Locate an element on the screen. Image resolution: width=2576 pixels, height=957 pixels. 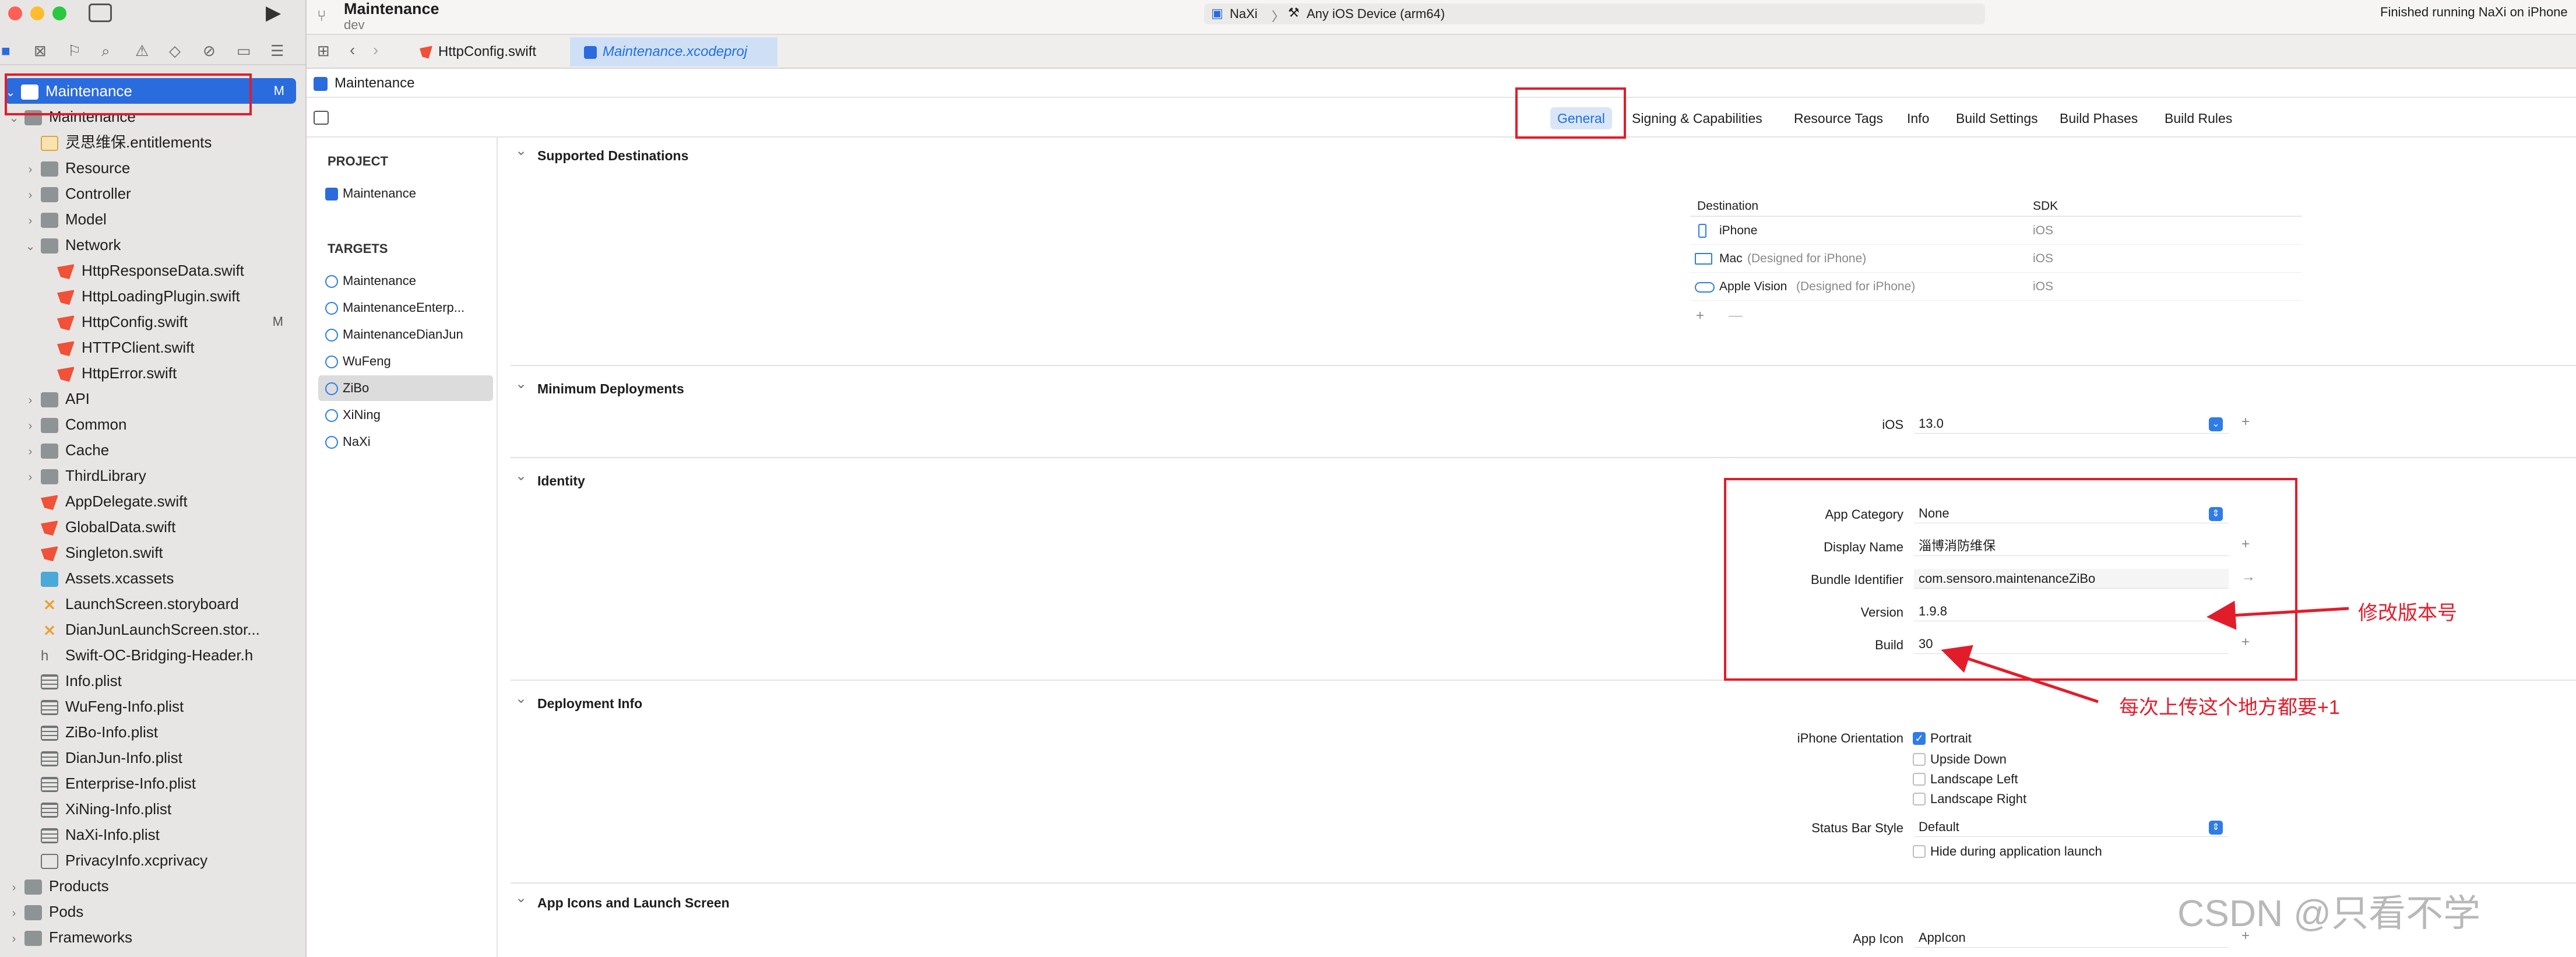
annotation-version: 修改版本号 is located at coordinates (2408, 613).